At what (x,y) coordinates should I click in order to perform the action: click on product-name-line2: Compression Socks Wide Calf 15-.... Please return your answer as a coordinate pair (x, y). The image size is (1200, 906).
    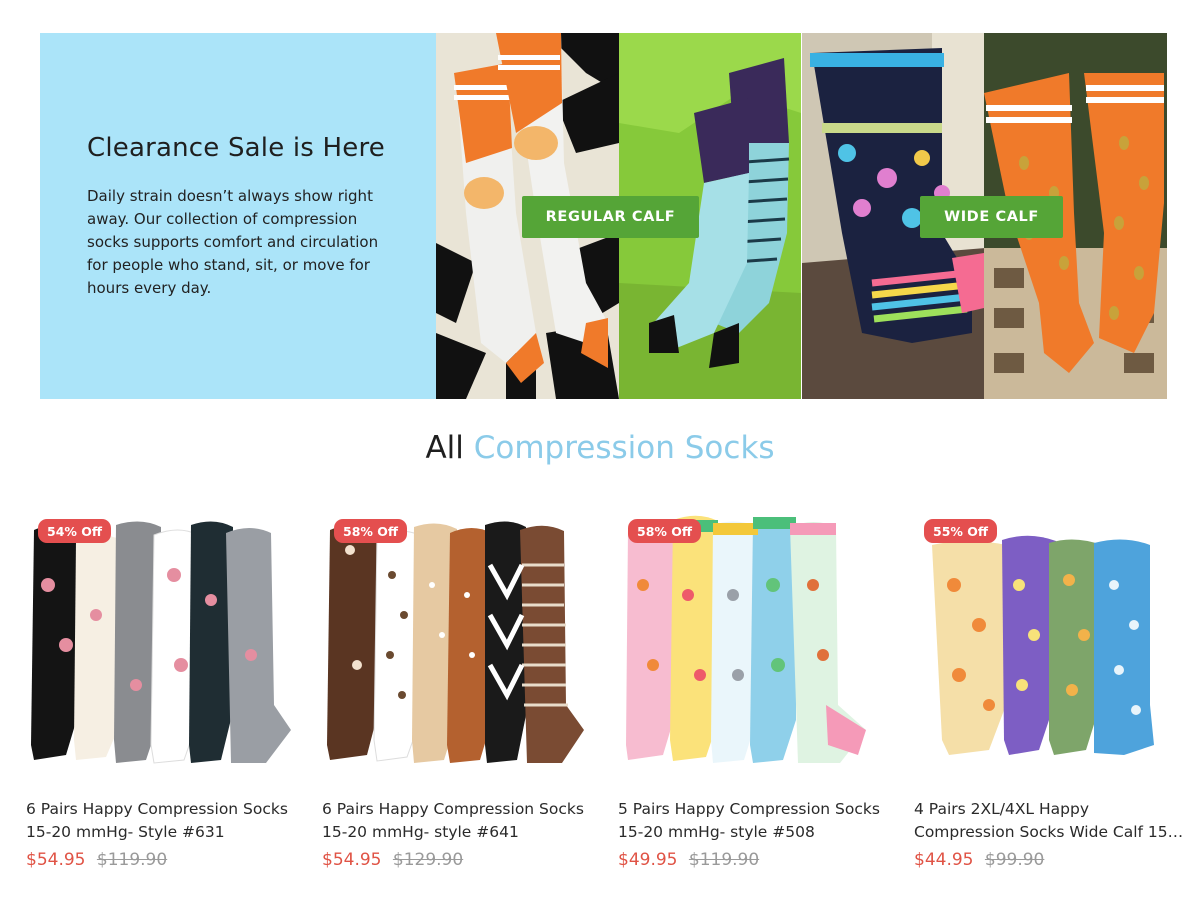
    Looking at the image, I should click on (1049, 832).